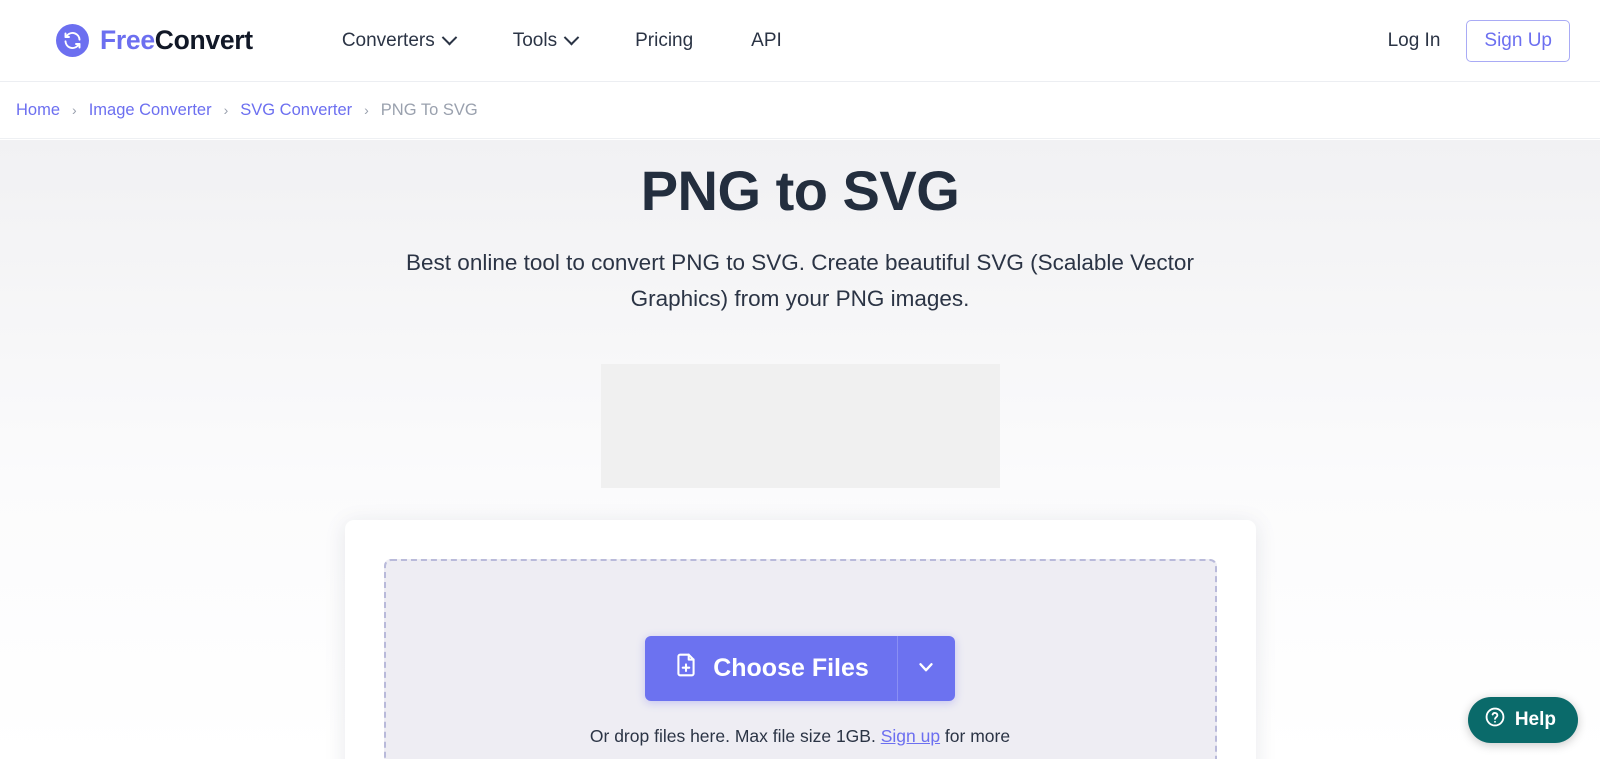 The image size is (1600, 759). What do you see at coordinates (388, 40) in the screenshot?
I see `nav-item-converters-label: Converters` at bounding box center [388, 40].